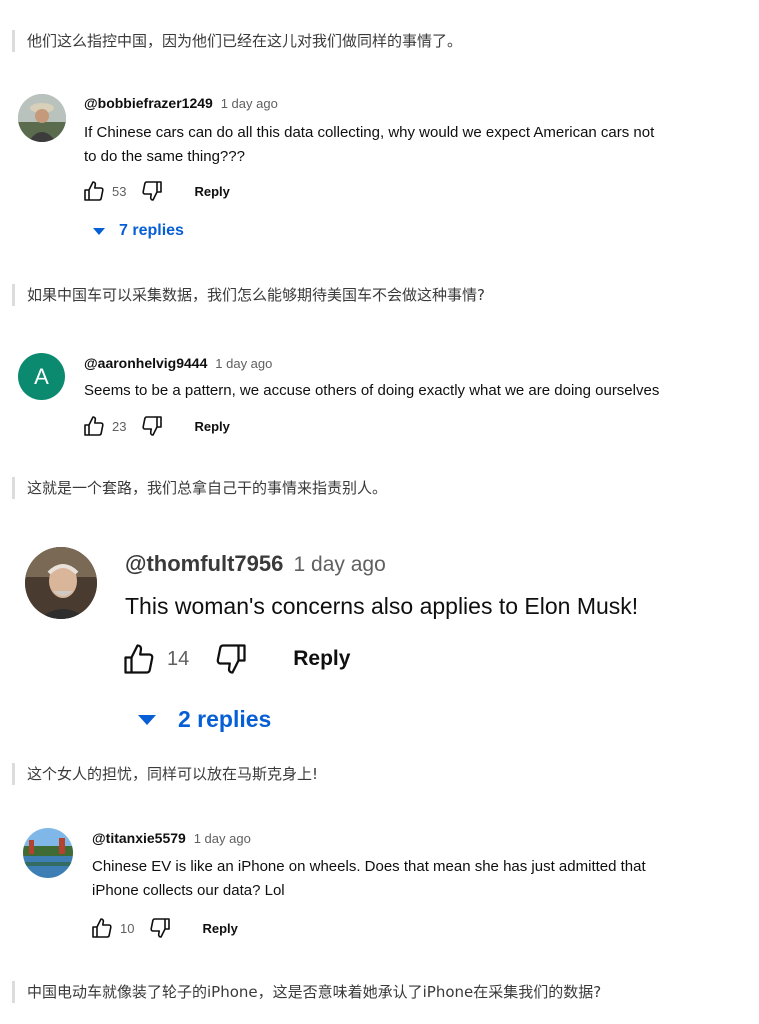 The width and height of the screenshot is (759, 1024). What do you see at coordinates (127, 928) in the screenshot?
I see `like-count: 10` at bounding box center [127, 928].